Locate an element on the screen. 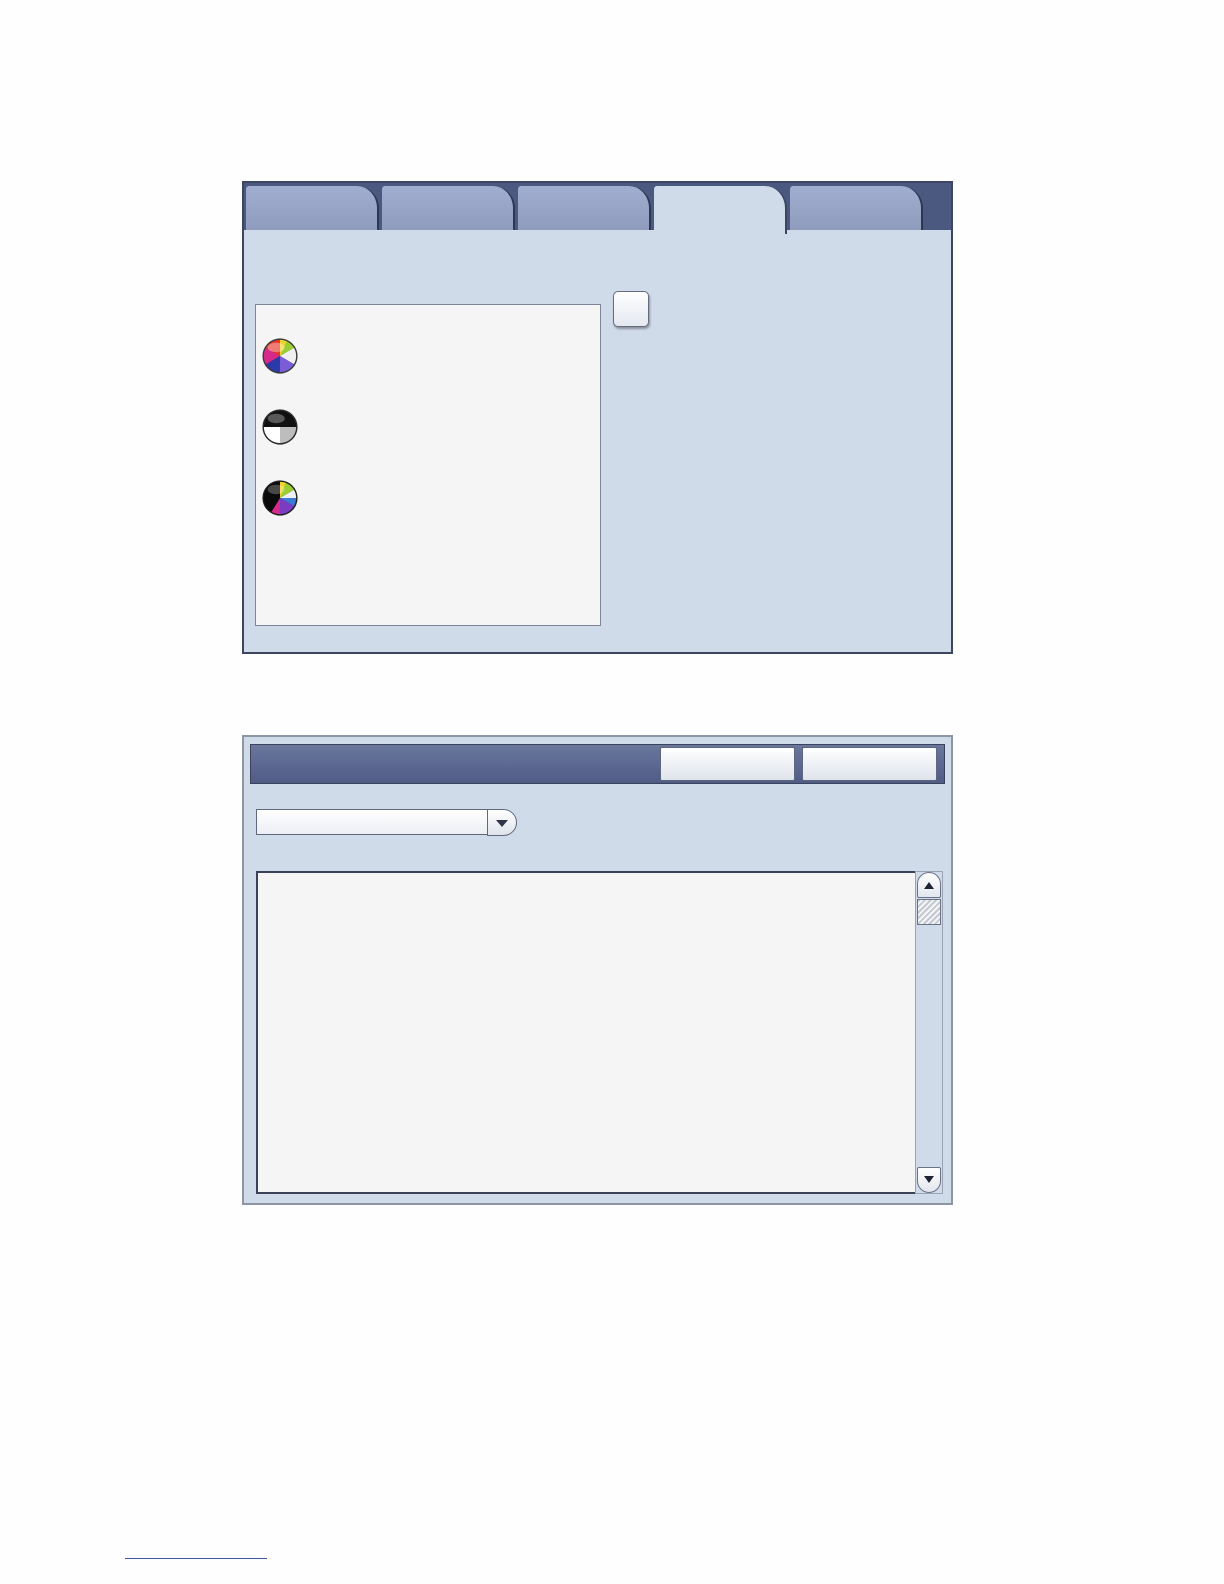 Image resolution: width=1224 pixels, height=1584 pixels. option-checkbox is located at coordinates (631, 309).